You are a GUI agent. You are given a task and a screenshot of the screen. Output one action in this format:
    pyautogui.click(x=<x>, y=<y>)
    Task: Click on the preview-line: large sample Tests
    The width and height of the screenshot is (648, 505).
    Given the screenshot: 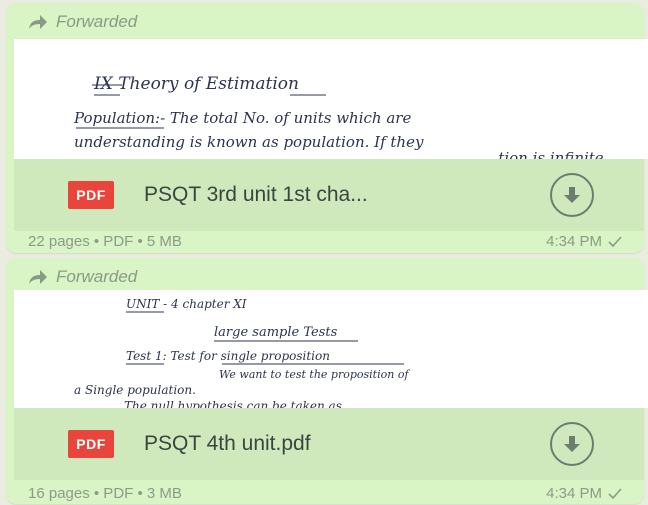 What is the action you would take?
    pyautogui.click(x=276, y=332)
    